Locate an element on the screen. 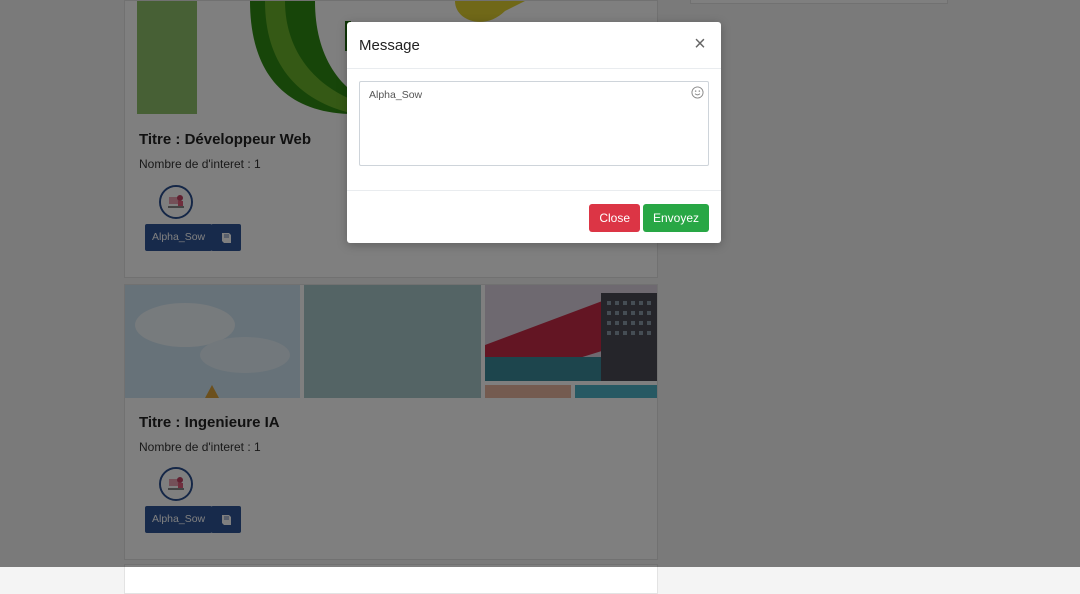 The height and width of the screenshot is (594, 1080). send-button: Envoyez is located at coordinates (675, 218).